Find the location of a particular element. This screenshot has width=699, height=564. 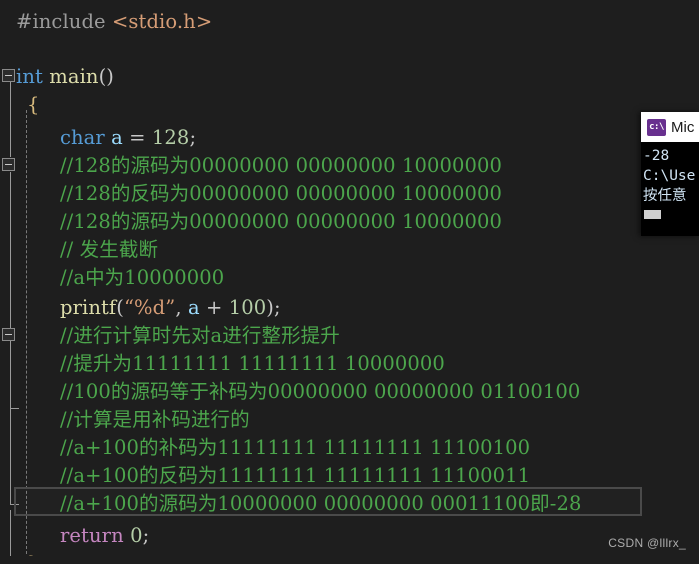

code-line: { is located at coordinates (20, 105).